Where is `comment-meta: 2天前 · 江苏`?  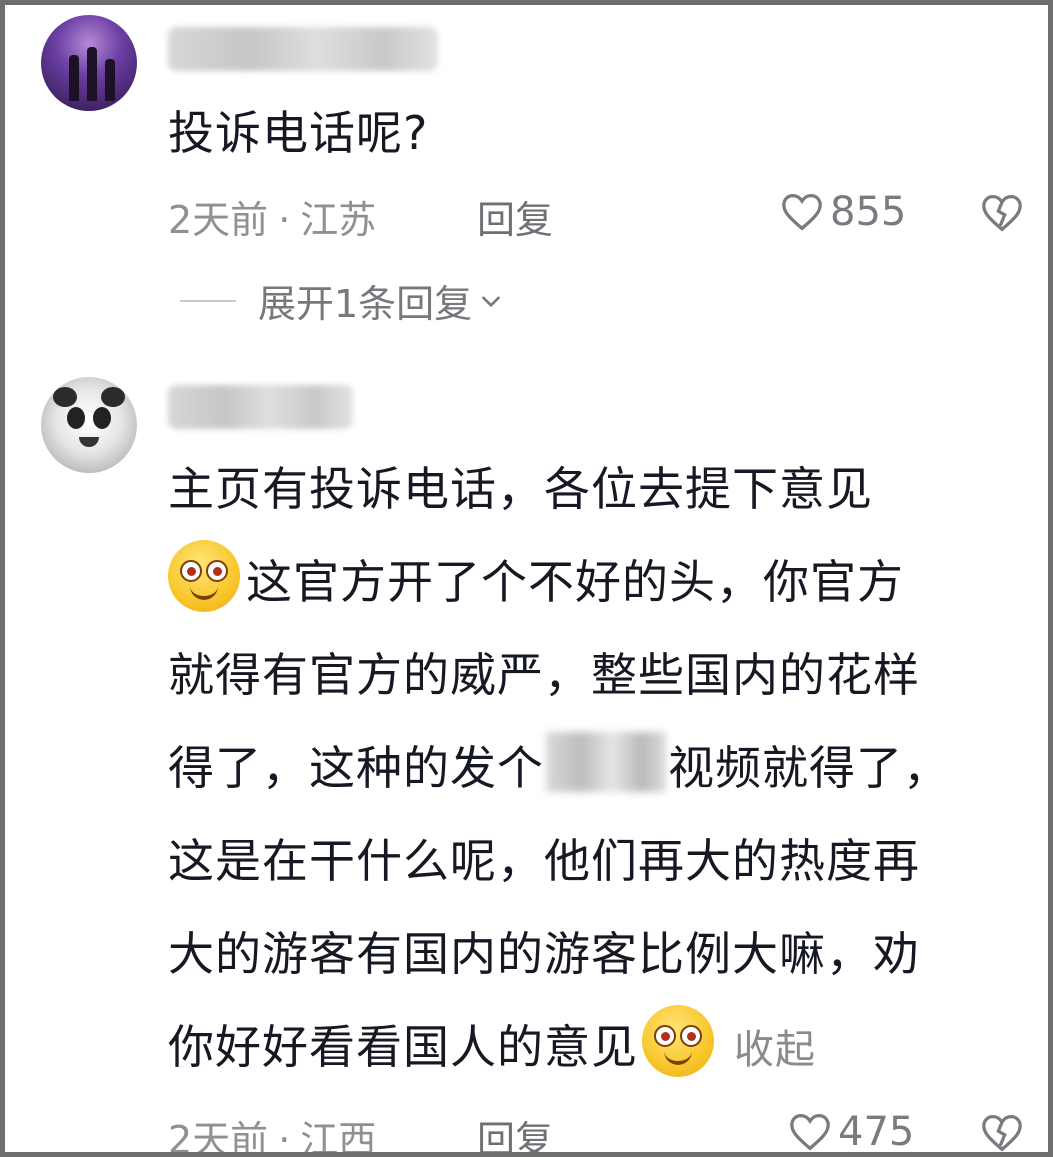 comment-meta: 2天前 · 江苏 is located at coordinates (272, 216).